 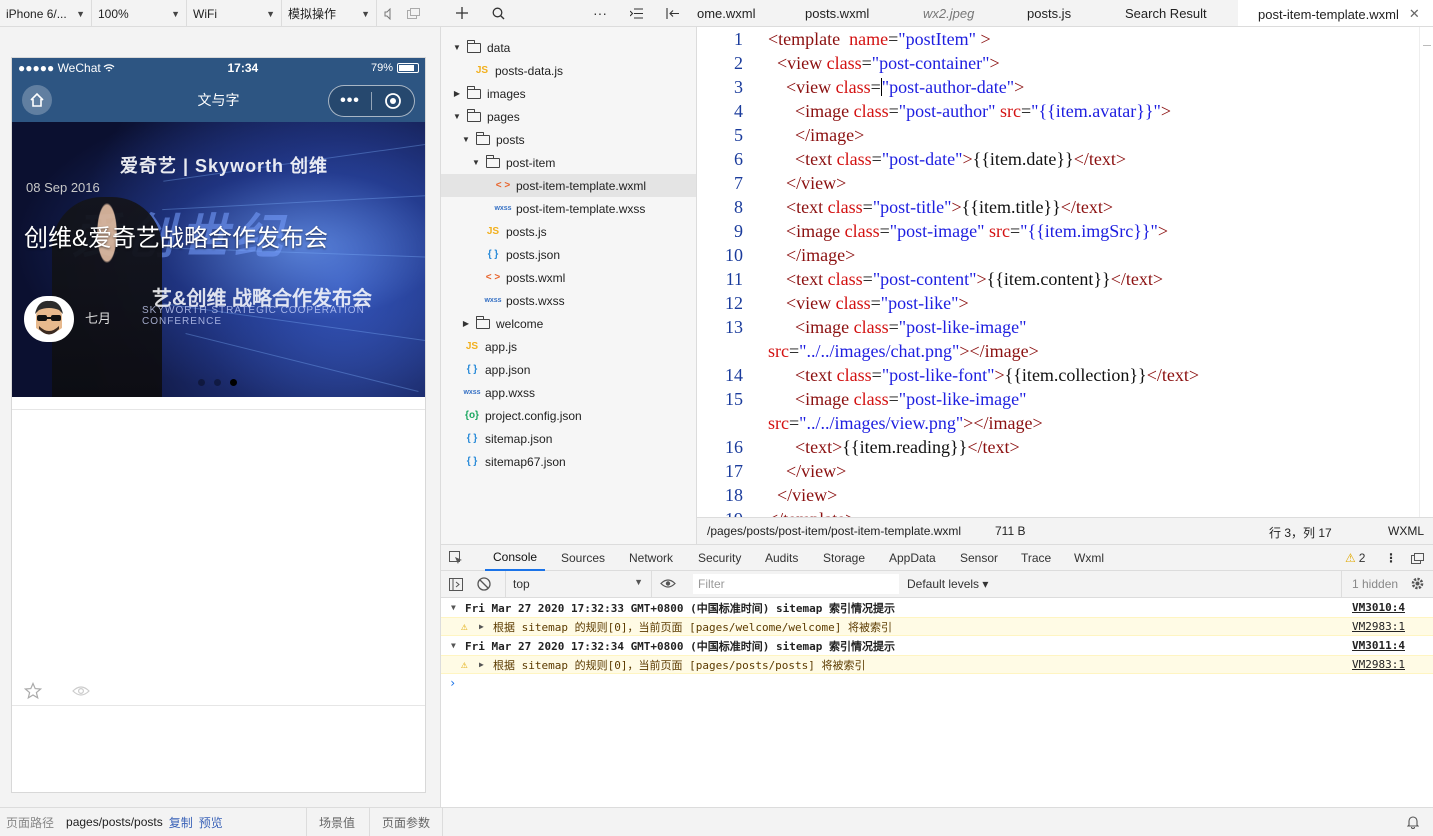 I want to click on mute-icon, so click(x=389, y=13).